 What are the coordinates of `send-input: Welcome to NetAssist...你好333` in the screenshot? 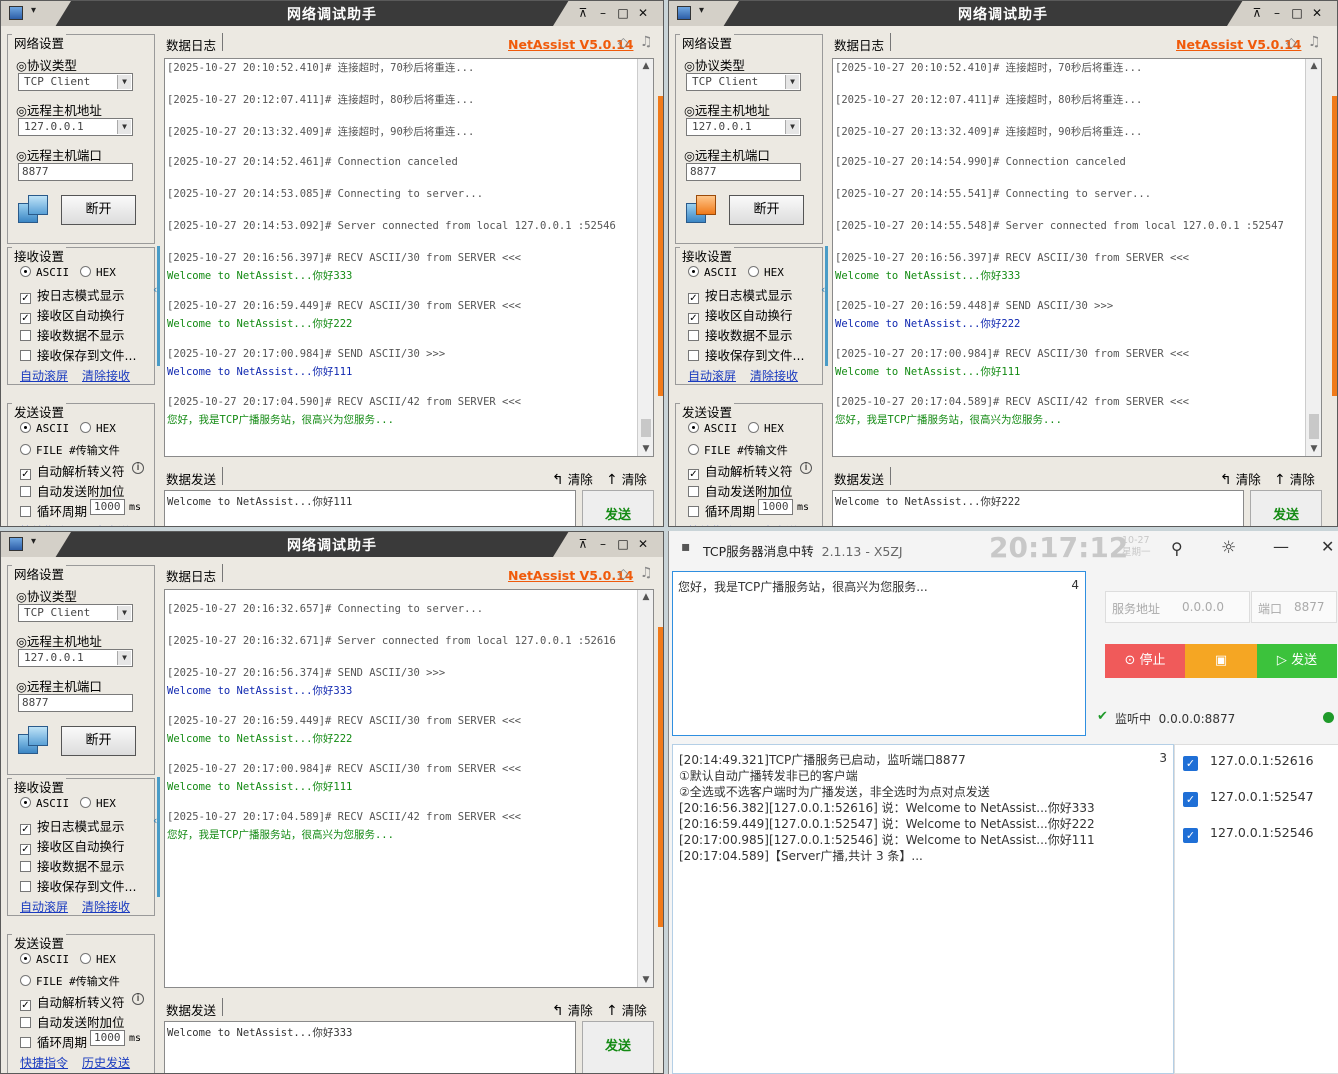 It's located at (370, 1047).